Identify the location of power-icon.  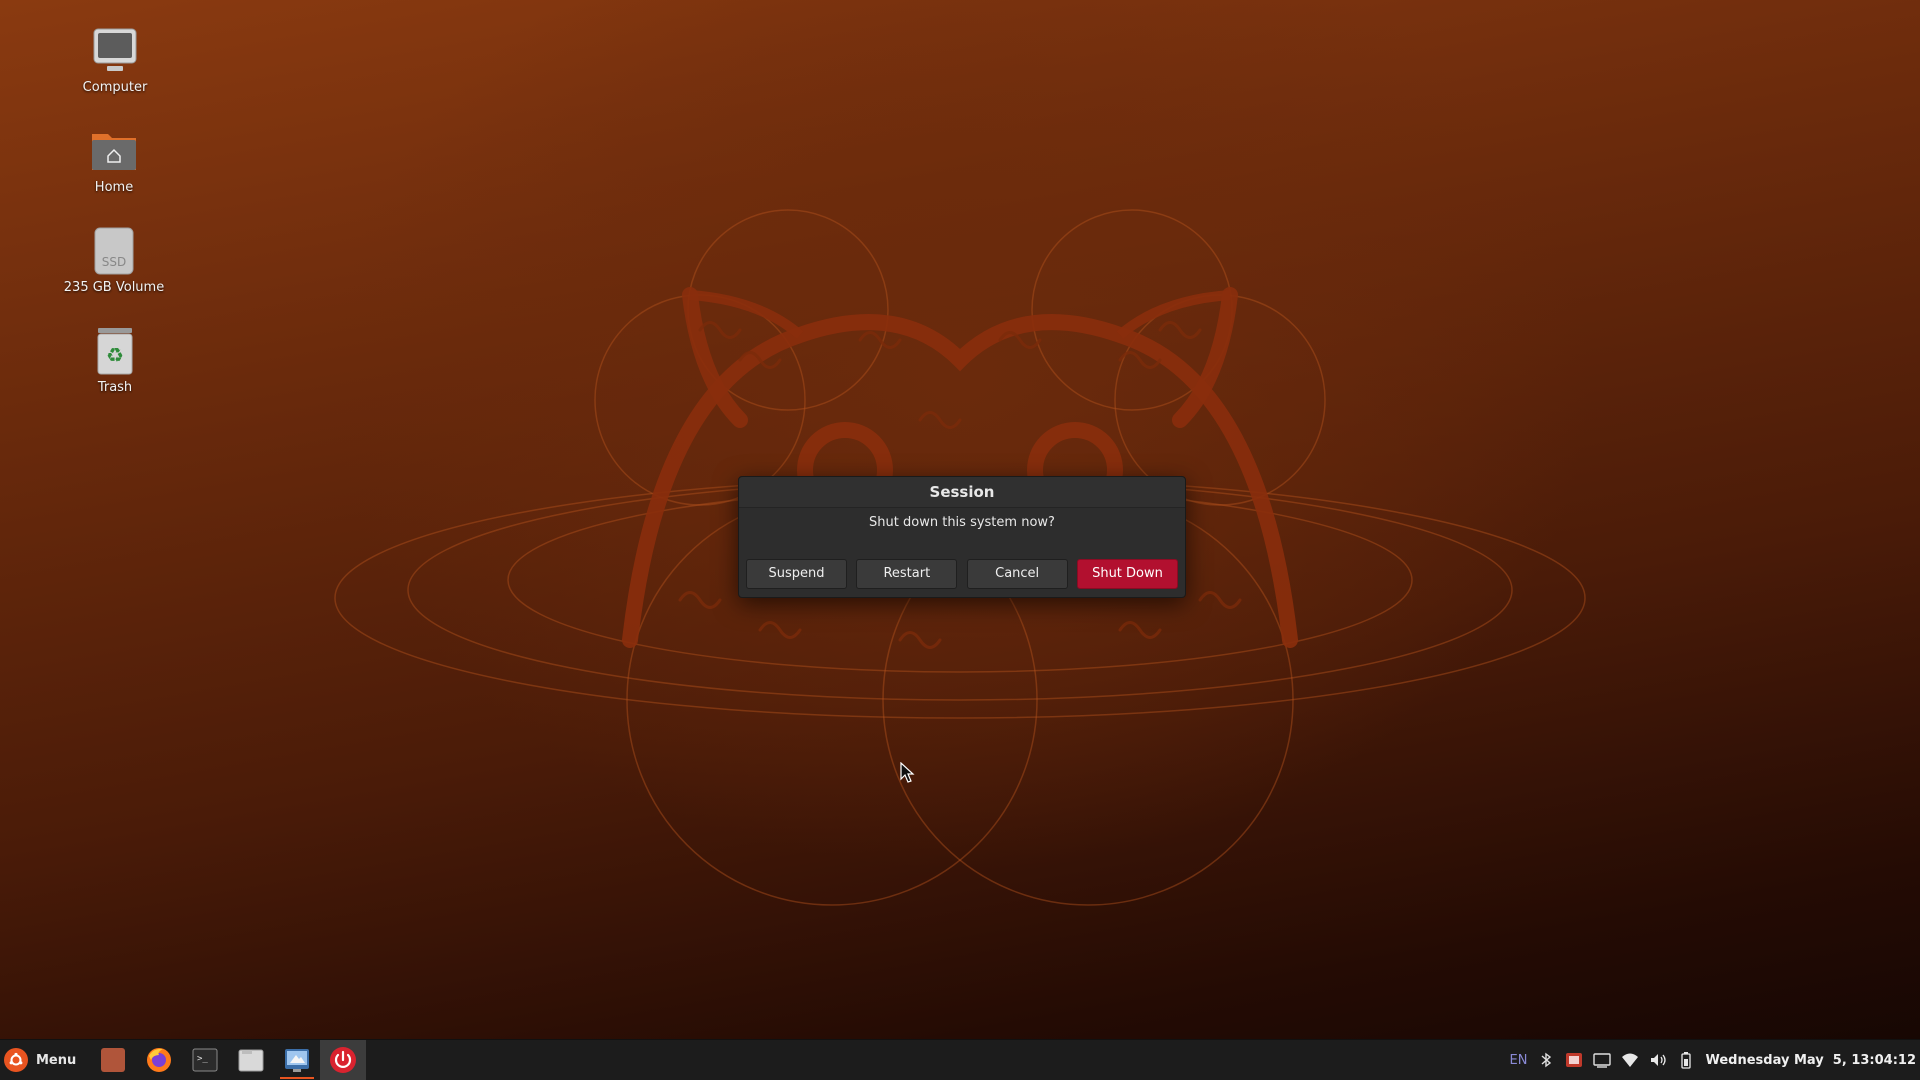
(343, 1060).